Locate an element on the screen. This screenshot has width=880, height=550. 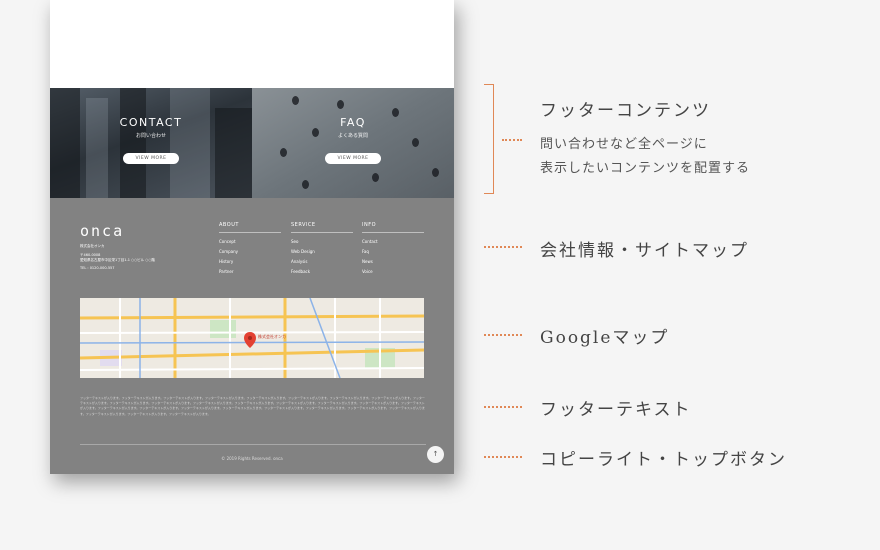
sitemap-link: Analysis is located at coordinates (322, 262).